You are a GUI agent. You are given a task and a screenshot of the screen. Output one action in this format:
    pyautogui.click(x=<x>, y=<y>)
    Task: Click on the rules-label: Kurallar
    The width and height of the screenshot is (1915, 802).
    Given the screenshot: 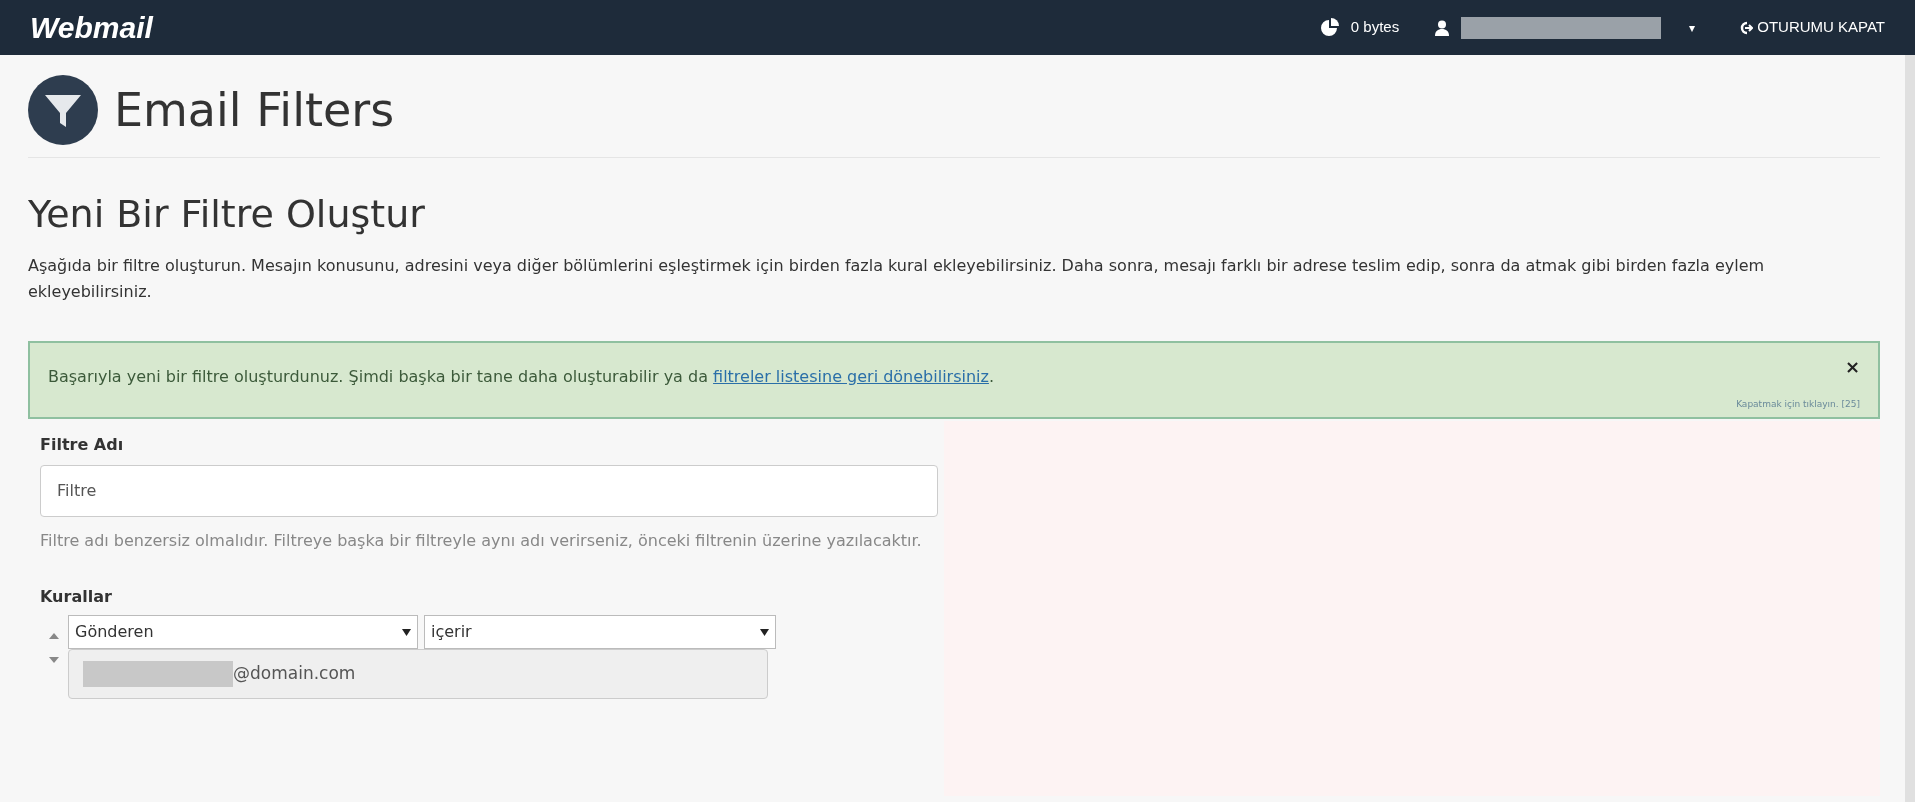 What is the action you would take?
    pyautogui.click(x=76, y=597)
    